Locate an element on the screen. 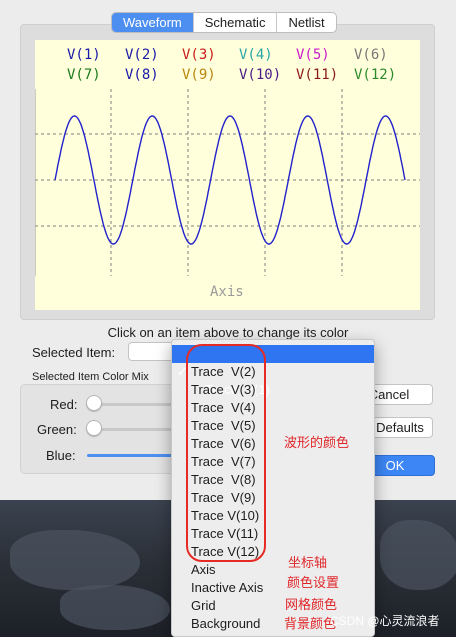 This screenshot has height=637, width=456. red-slider-knob is located at coordinates (94, 403).